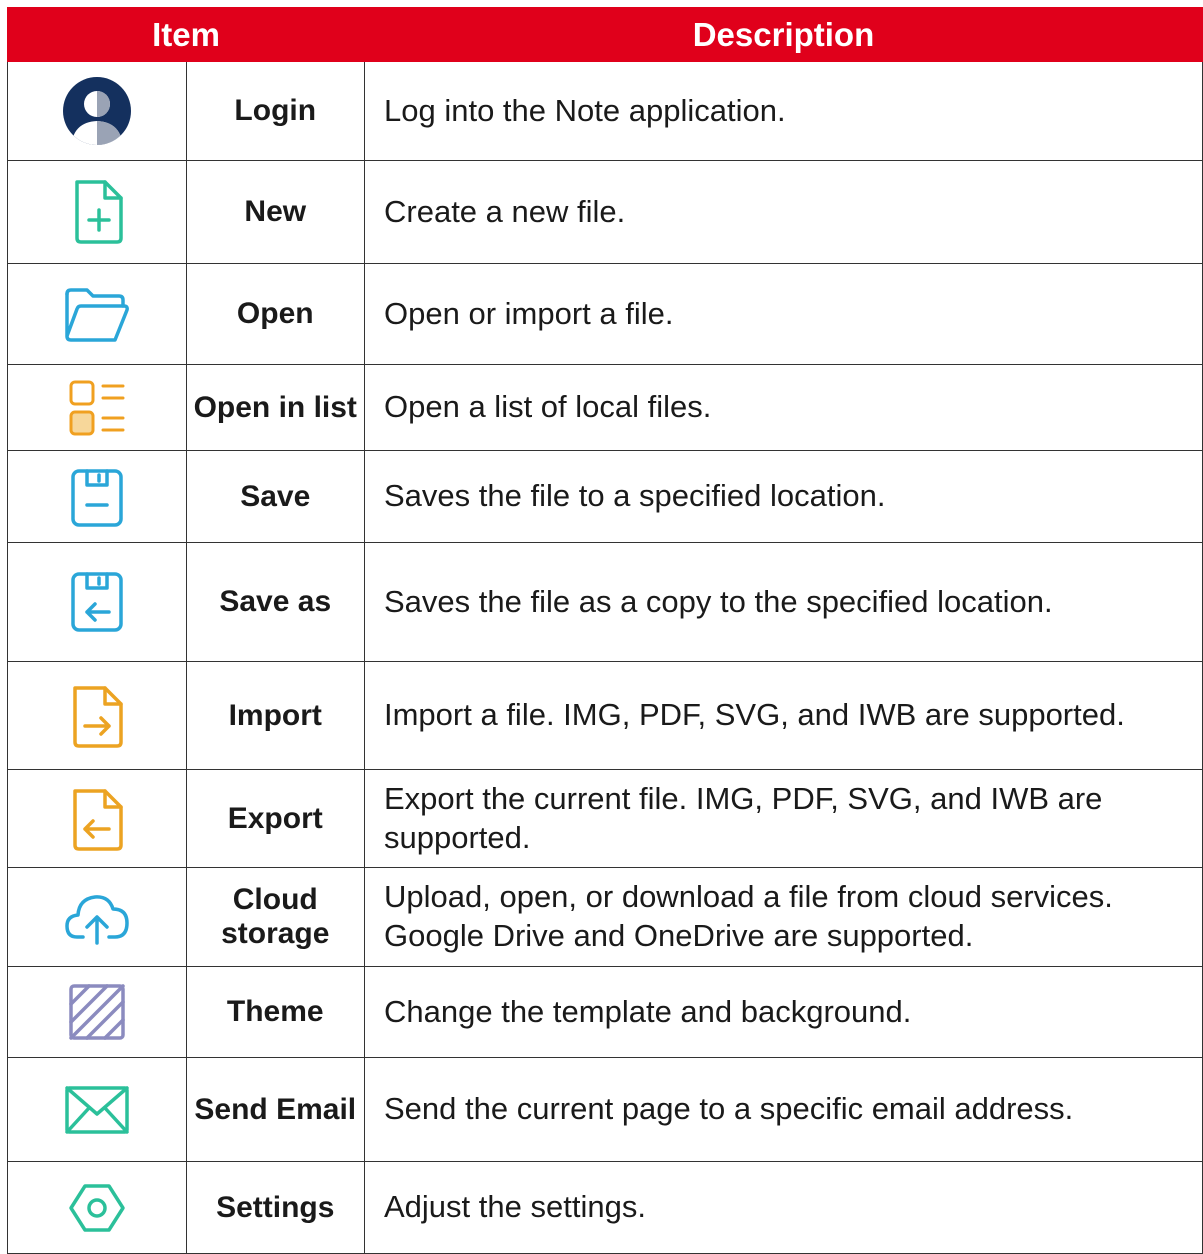  Describe the element at coordinates (275, 1012) in the screenshot. I see `item-name: Theme` at that location.